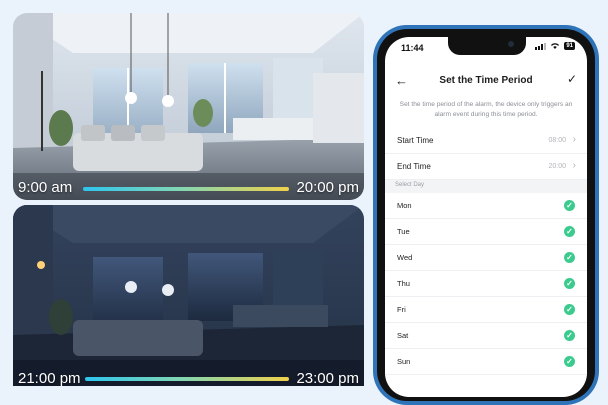 Image resolution: width=608 pixels, height=405 pixels. Describe the element at coordinates (486, 186) in the screenshot. I see `select-day-header: Select Day` at that location.